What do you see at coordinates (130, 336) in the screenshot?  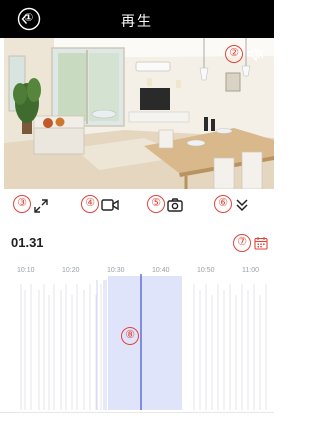 I see `timeline-marker-number: ⑧` at bounding box center [130, 336].